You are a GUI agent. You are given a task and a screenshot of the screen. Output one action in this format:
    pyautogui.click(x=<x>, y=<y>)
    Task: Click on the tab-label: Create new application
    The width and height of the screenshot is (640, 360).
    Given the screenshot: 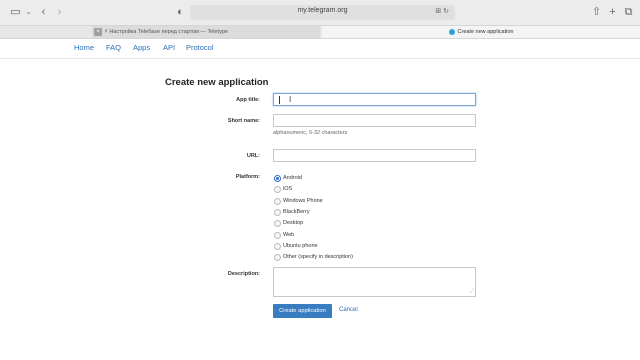 What is the action you would take?
    pyautogui.click(x=485, y=32)
    